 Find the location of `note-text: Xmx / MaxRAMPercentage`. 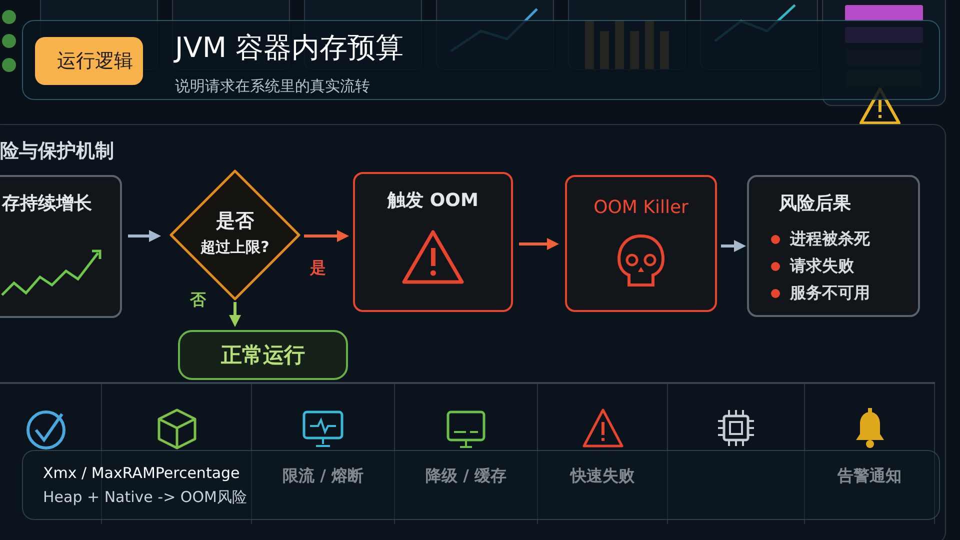

note-text: Xmx / MaxRAMPercentage is located at coordinates (141, 473).